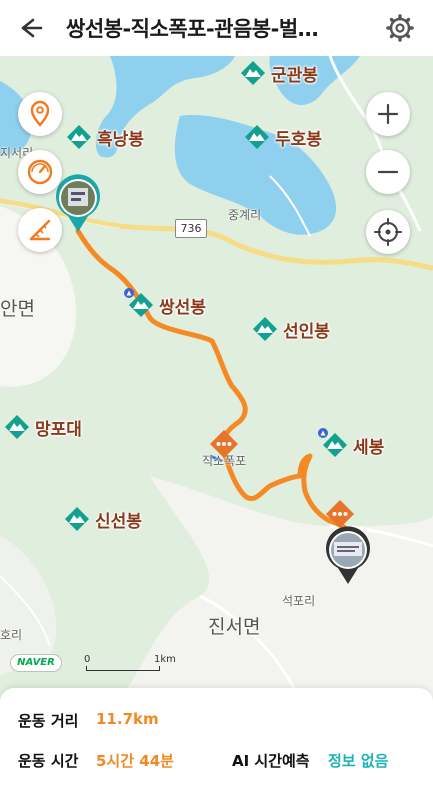 This screenshot has width=433, height=790. I want to click on plus-icon, so click(388, 114).